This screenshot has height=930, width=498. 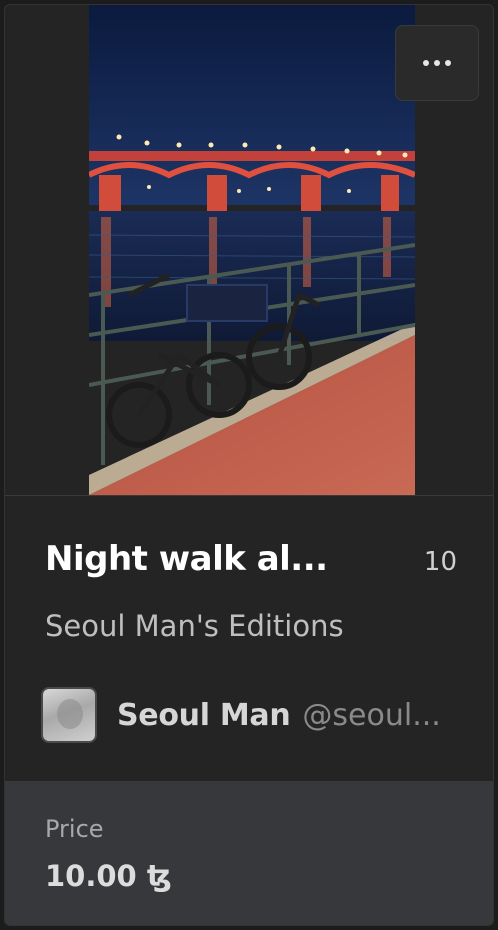 I want to click on creator-name: Seoul Man, so click(x=204, y=715).